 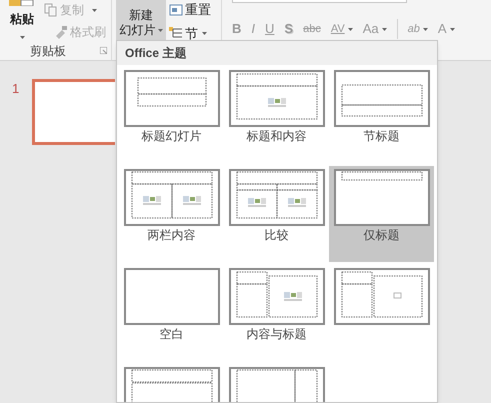 I want to click on new-slide-button: 新建 幻灯片, so click(x=141, y=20).